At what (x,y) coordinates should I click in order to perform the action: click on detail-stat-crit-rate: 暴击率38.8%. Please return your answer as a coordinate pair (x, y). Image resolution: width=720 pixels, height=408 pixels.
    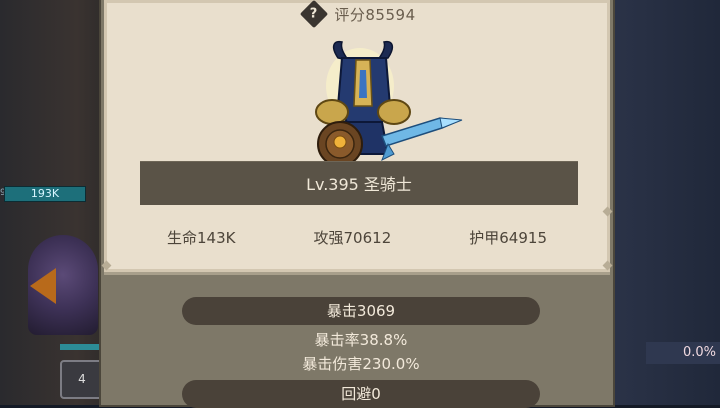
    Looking at the image, I should click on (361, 340).